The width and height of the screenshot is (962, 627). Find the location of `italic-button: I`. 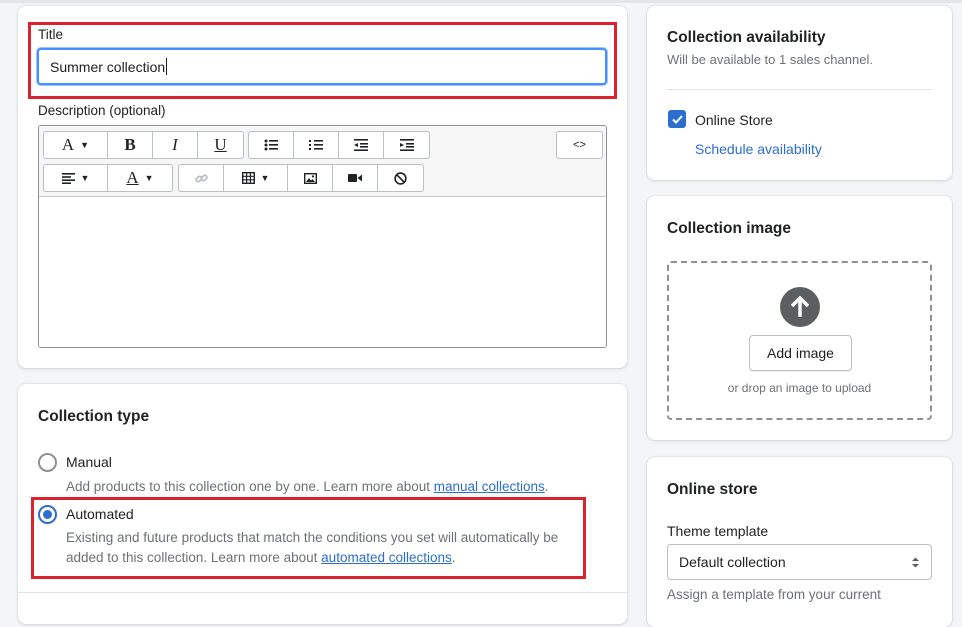

italic-button: I is located at coordinates (175, 145).